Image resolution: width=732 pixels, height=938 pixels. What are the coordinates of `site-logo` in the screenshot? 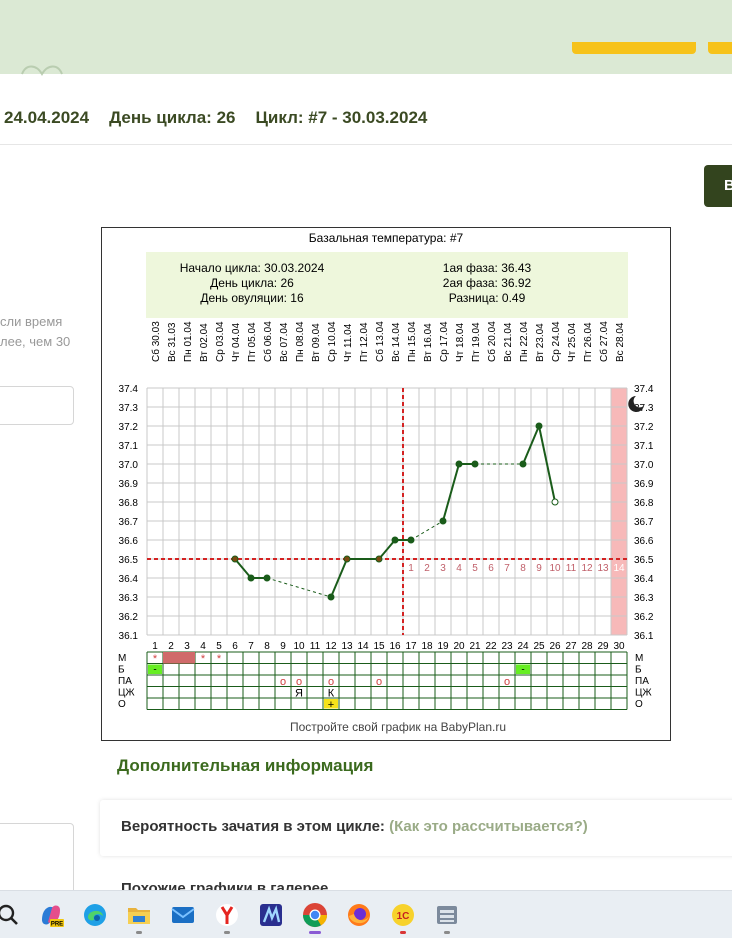 It's located at (42, 70).